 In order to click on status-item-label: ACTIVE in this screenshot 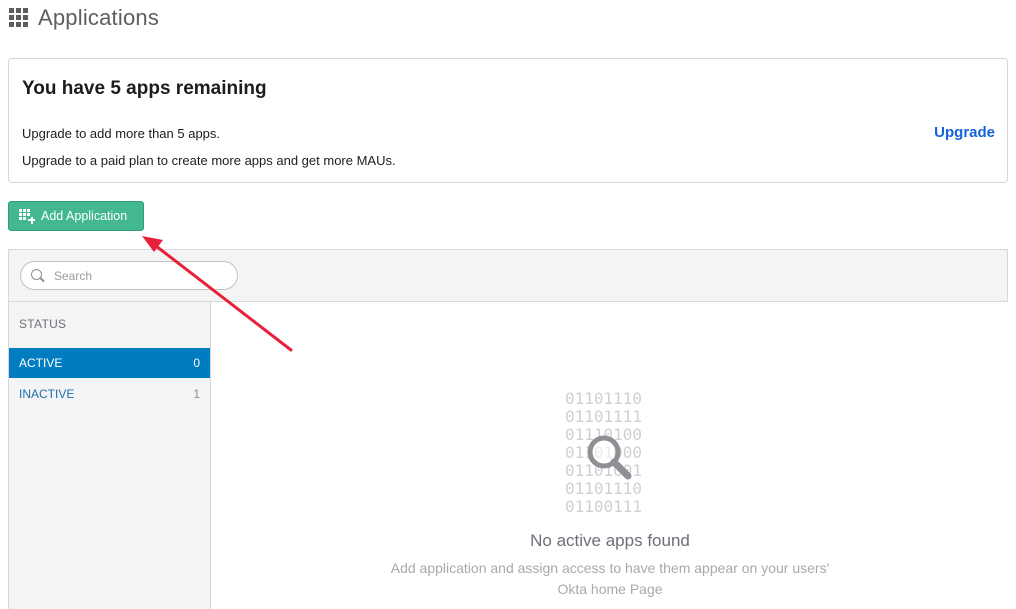, I will do `click(41, 363)`.